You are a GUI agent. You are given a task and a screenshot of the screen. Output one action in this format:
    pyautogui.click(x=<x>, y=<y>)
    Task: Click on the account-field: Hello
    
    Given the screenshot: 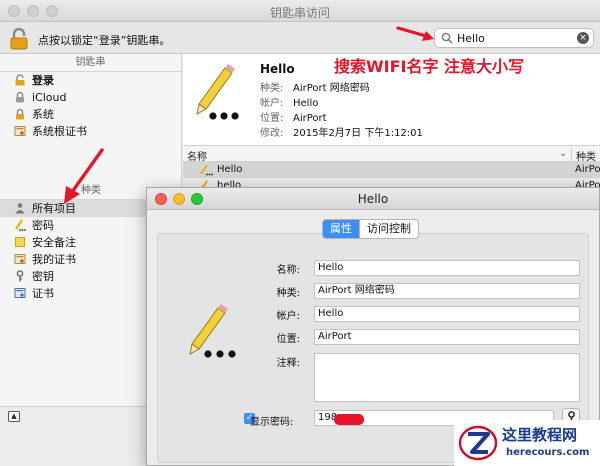 What is the action you would take?
    pyautogui.click(x=447, y=314)
    